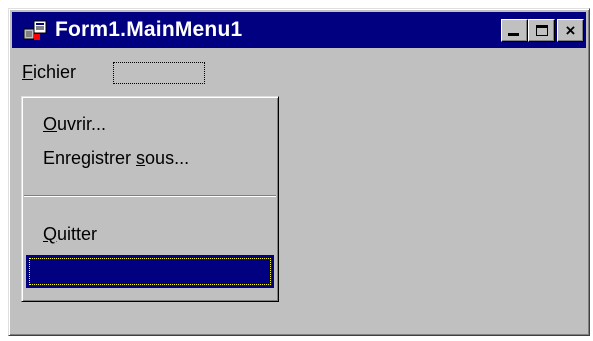 The image size is (593, 341). What do you see at coordinates (149, 29) in the screenshot?
I see `window-title: Form1.MainMenu1` at bounding box center [149, 29].